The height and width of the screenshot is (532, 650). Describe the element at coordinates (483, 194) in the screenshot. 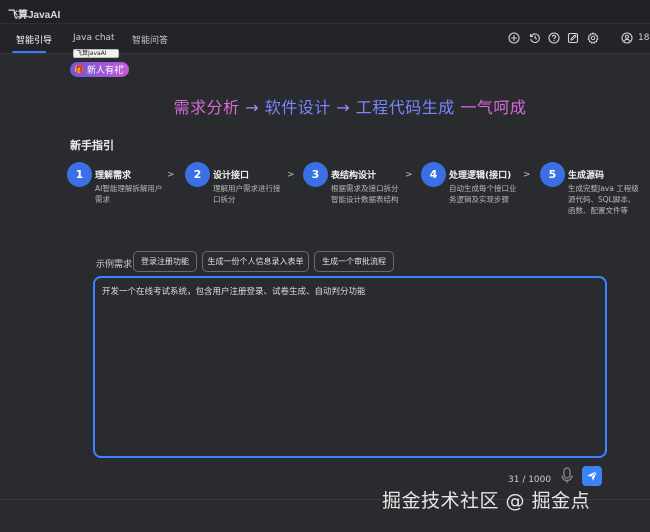

I see `step-4-desc: 自动生成每个接口业务逻辑及实现步骤` at that location.